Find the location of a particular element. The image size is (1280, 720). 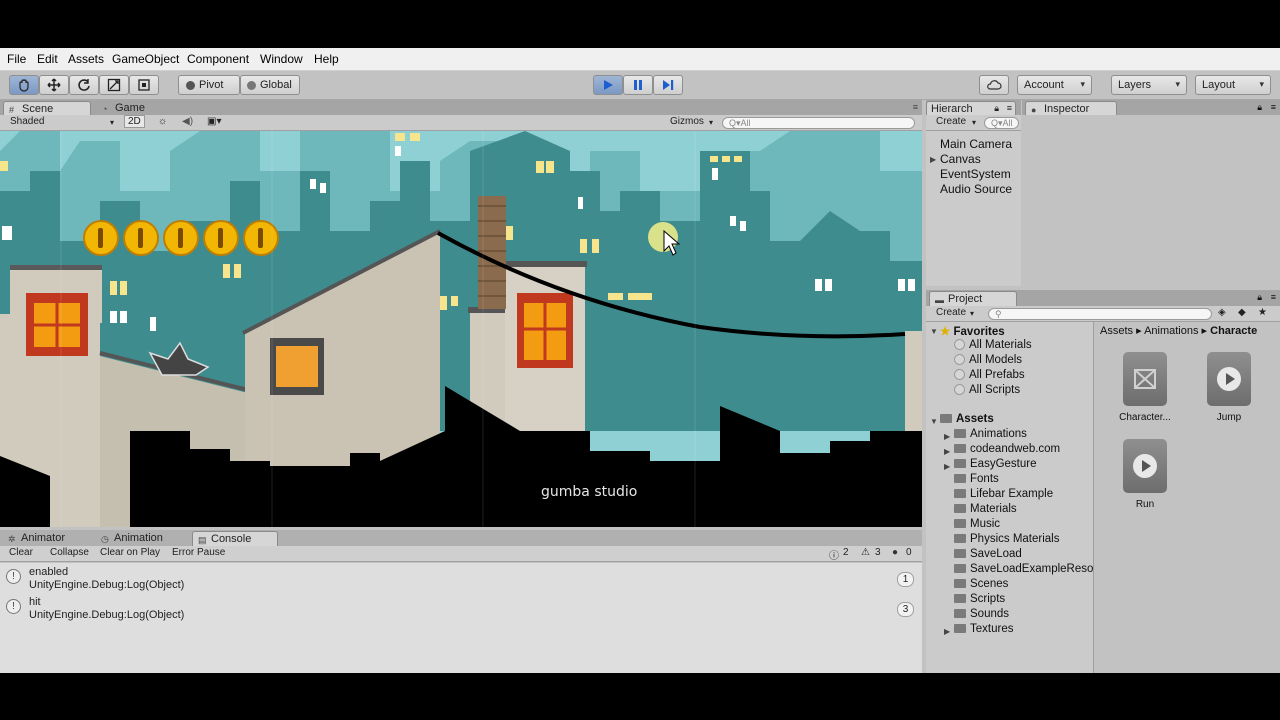

breadcrumb-item: Animations is located at coordinates (1171, 331).